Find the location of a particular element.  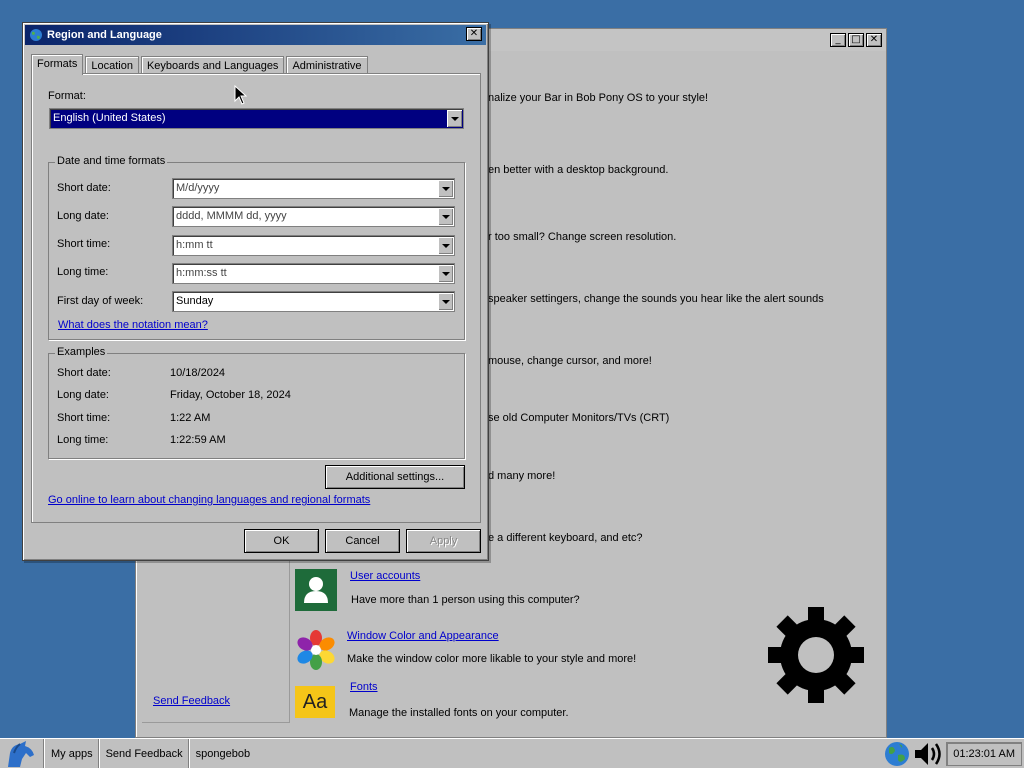

mouse-cursor-icon is located at coordinates (241, 95).